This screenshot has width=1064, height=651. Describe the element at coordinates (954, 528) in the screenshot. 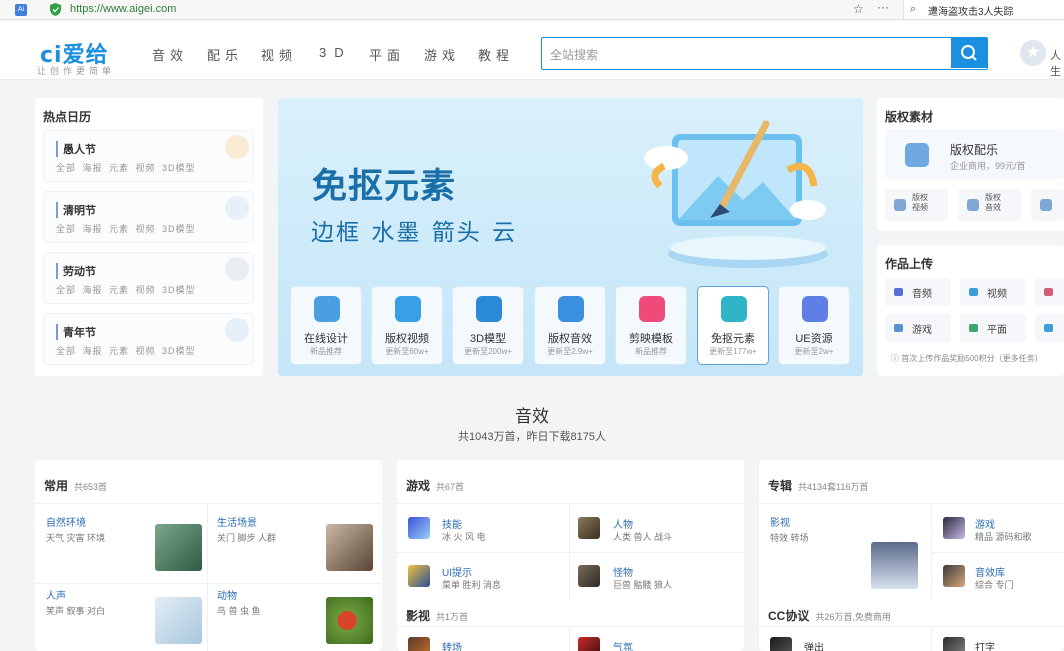

I see `game-album-thumbnail` at that location.